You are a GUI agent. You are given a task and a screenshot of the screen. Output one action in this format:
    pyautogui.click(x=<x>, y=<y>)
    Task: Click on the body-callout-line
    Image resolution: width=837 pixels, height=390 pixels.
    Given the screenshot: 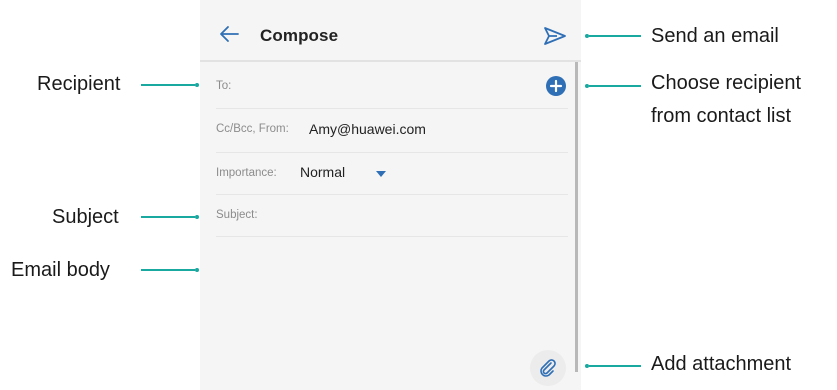 What is the action you would take?
    pyautogui.click(x=168, y=270)
    